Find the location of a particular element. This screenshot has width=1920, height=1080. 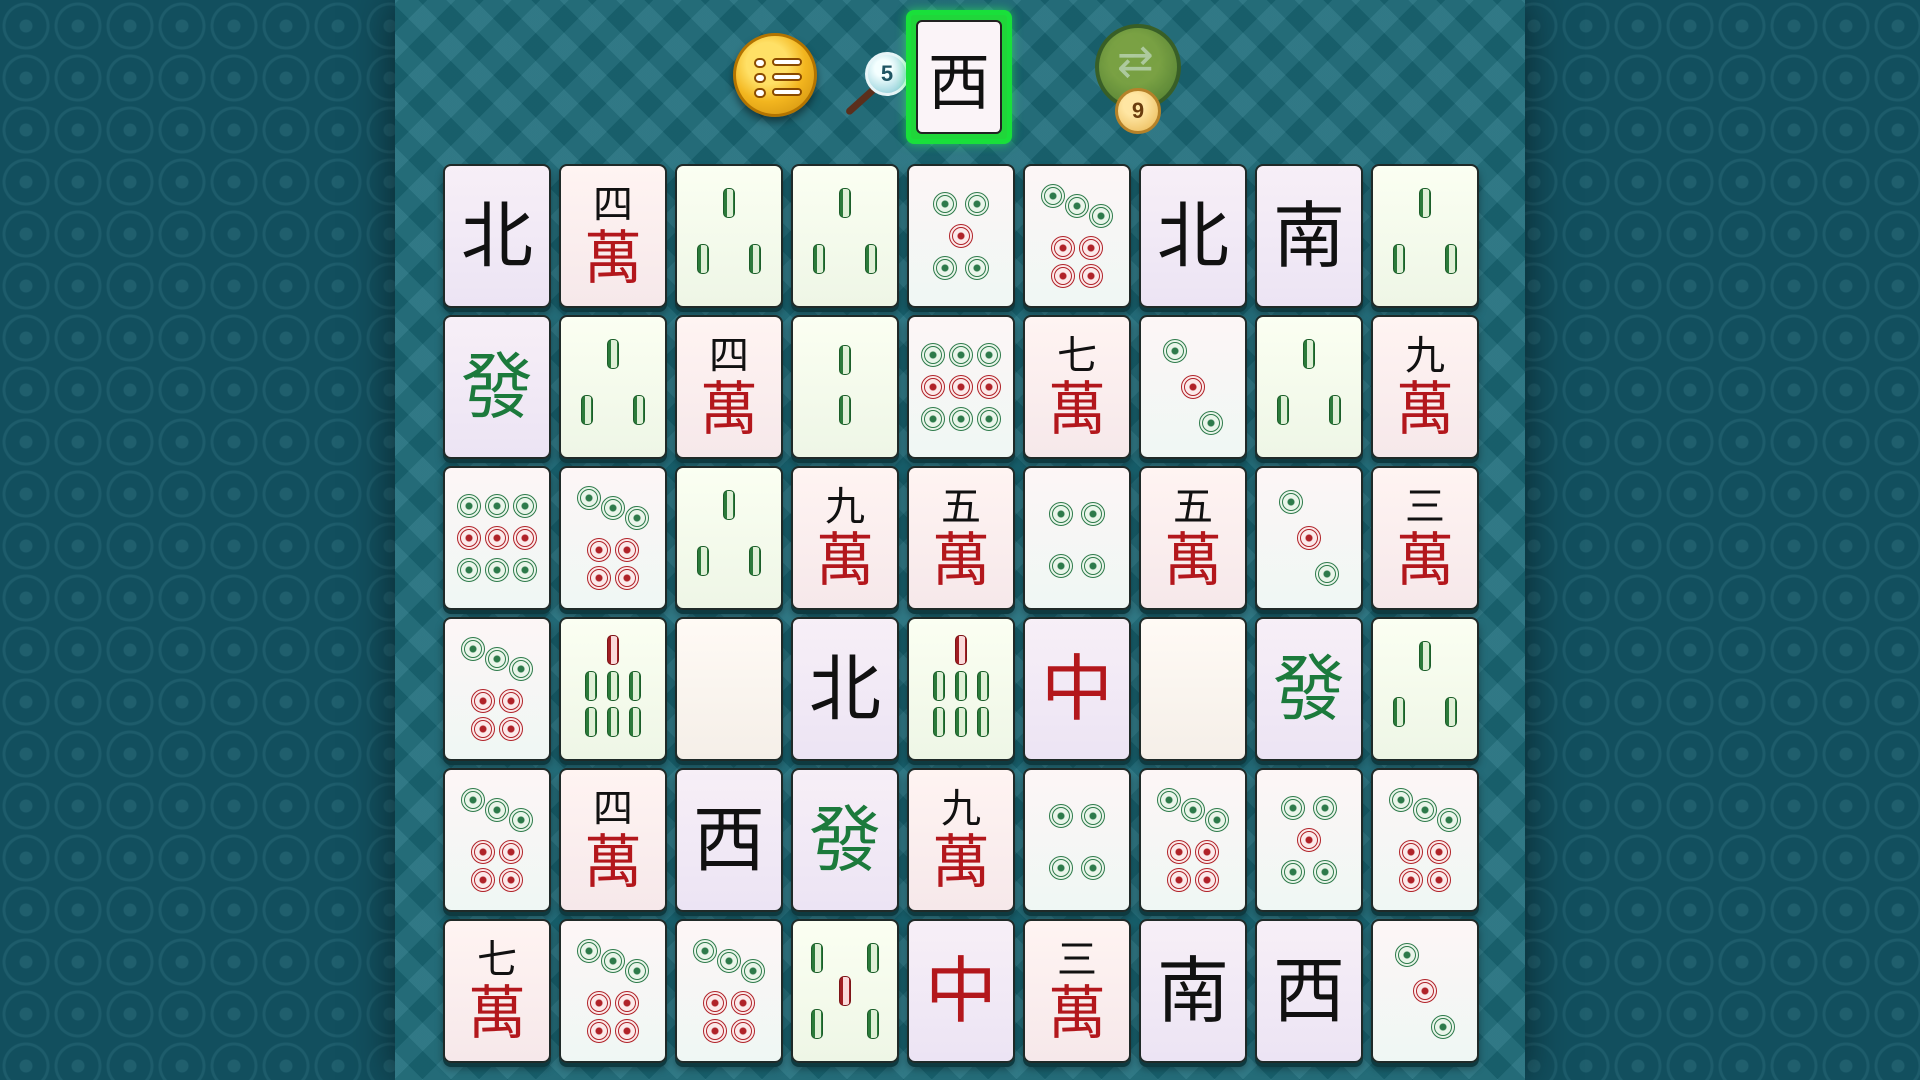

menu-button is located at coordinates (775, 75).